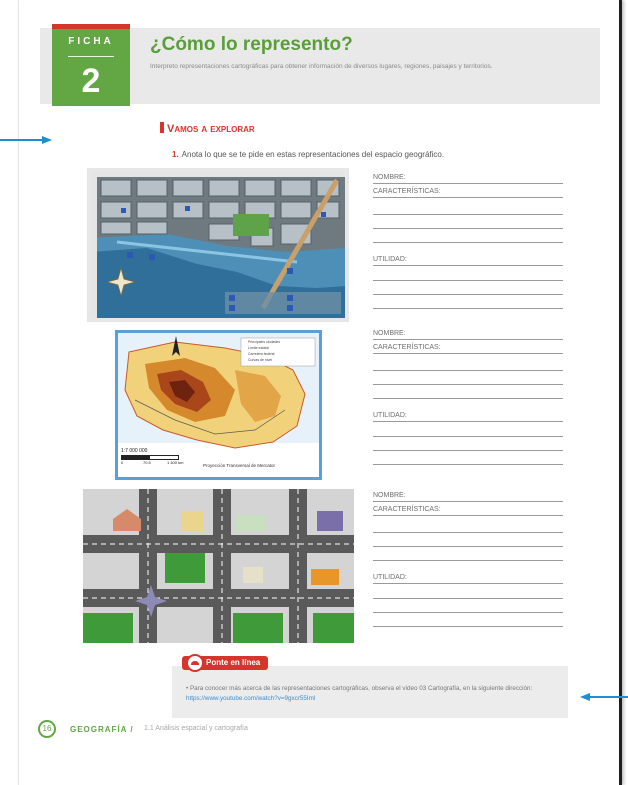  Describe the element at coordinates (26, 140) in the screenshot. I see `arrow-right-icon` at that location.